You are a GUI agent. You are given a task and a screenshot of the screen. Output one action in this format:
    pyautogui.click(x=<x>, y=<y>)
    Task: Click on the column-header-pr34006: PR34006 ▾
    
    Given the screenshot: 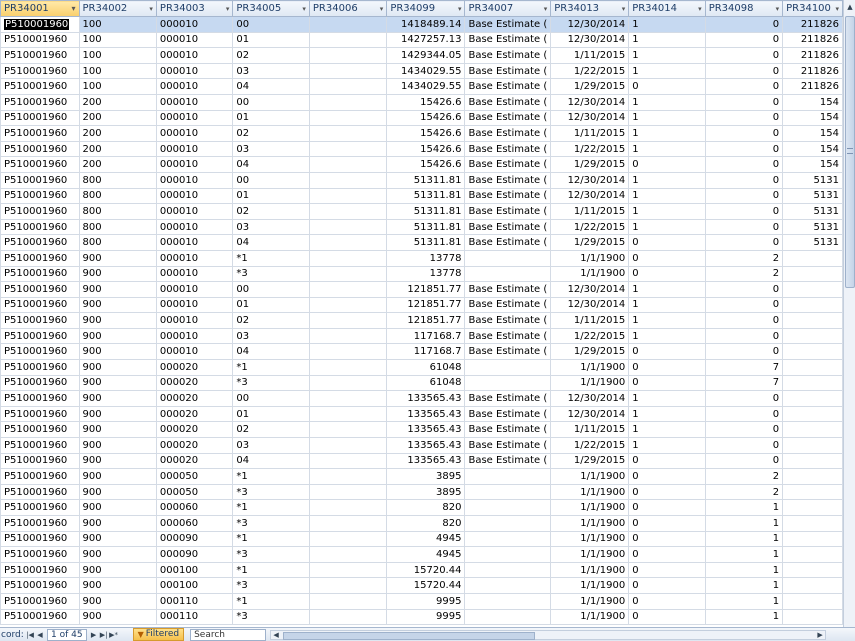 What is the action you would take?
    pyautogui.click(x=348, y=8)
    